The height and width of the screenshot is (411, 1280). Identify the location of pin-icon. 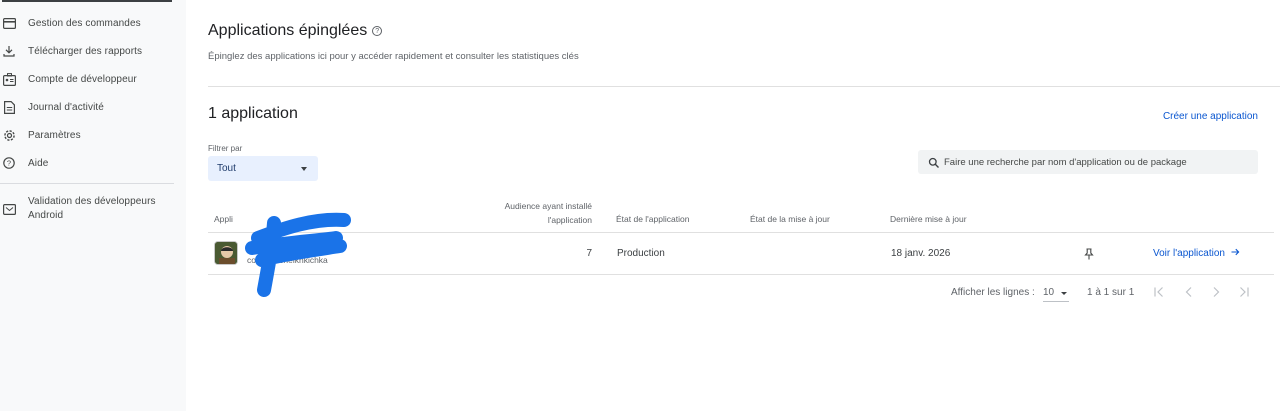
(1089, 253).